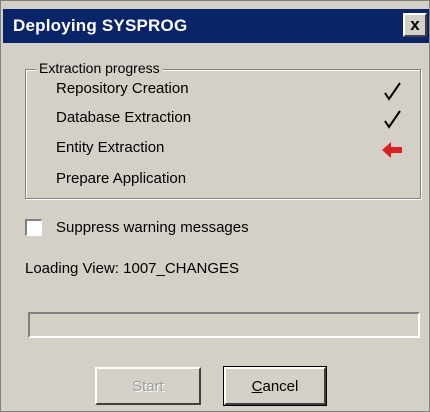 This screenshot has width=430, height=412. Describe the element at coordinates (110, 147) in the screenshot. I see `step-entity-extraction: Entity Extraction` at that location.